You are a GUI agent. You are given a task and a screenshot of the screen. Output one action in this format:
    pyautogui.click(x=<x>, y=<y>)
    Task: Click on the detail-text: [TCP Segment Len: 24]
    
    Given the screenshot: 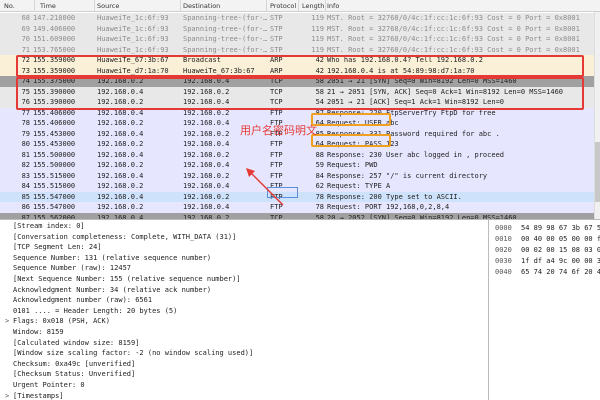 What is the action you would take?
    pyautogui.click(x=57, y=247)
    